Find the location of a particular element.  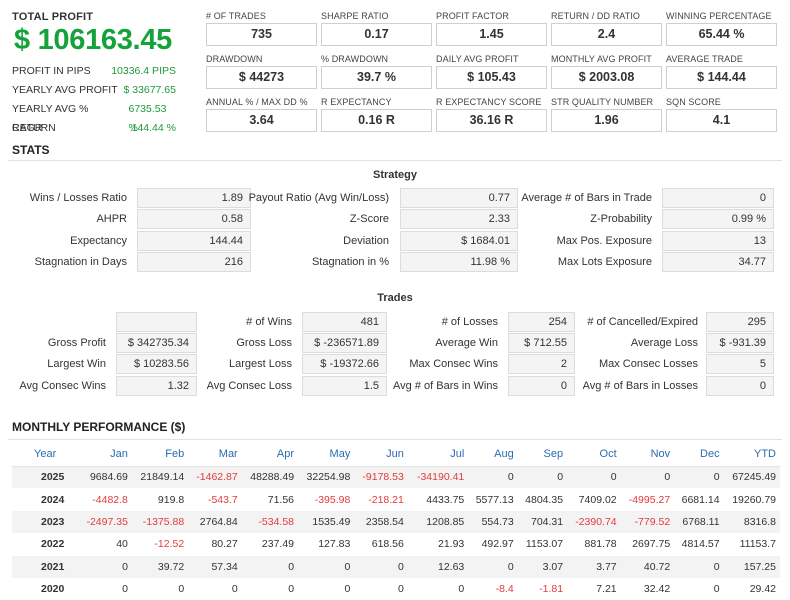

month-cell: 492.97 is located at coordinates (497, 544).